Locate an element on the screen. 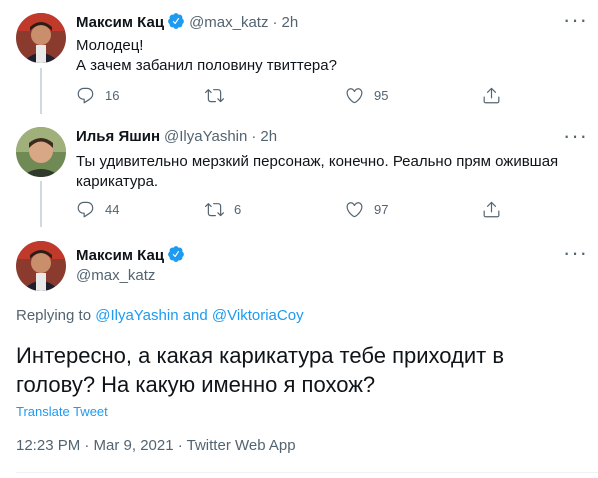  tweet-text-line: карикатура. is located at coordinates (117, 181).